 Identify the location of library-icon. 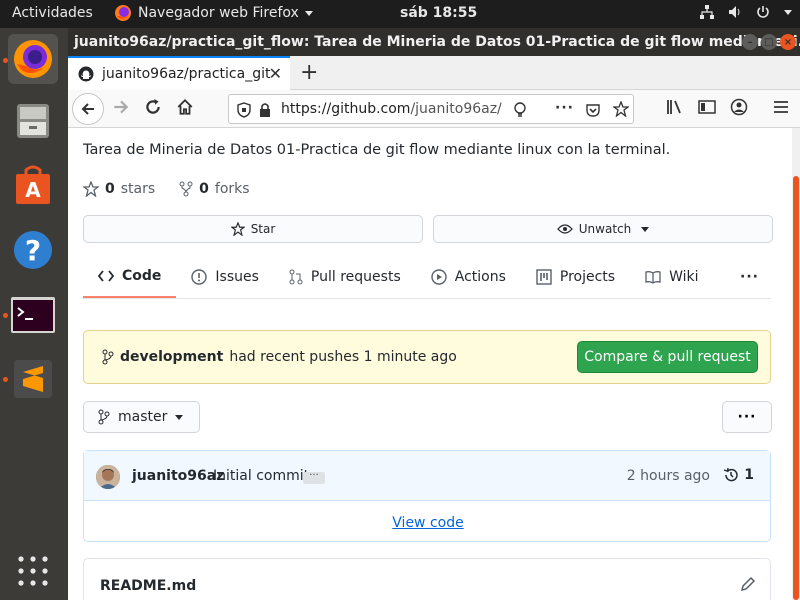
(675, 107).